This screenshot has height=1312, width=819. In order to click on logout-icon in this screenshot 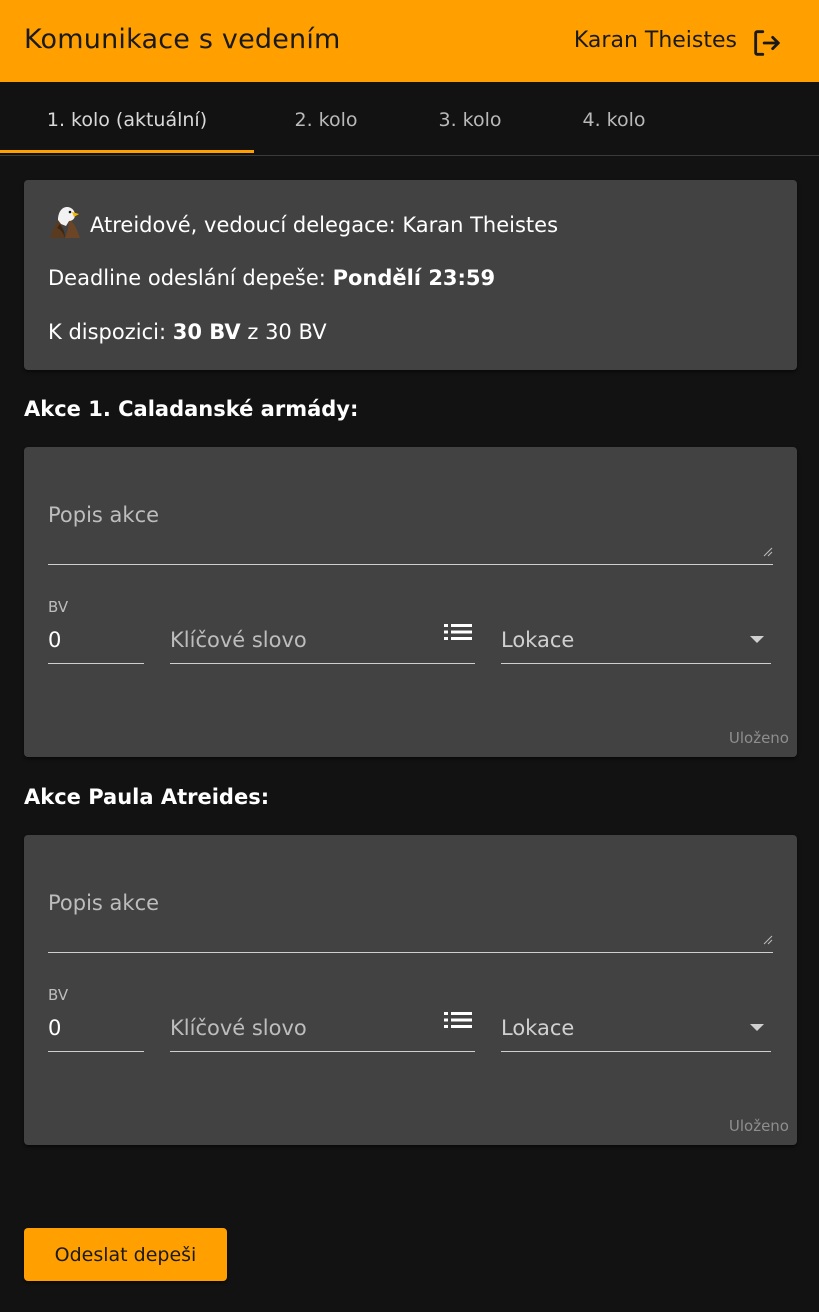, I will do `click(767, 43)`.